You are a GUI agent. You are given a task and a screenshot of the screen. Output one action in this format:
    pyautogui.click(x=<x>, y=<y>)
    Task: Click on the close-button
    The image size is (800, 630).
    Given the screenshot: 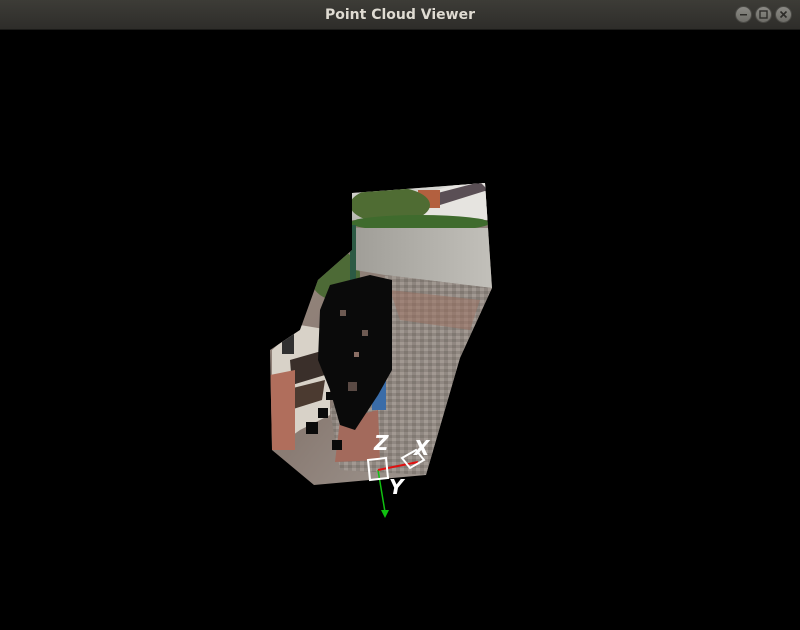 What is the action you would take?
    pyautogui.click(x=783, y=14)
    